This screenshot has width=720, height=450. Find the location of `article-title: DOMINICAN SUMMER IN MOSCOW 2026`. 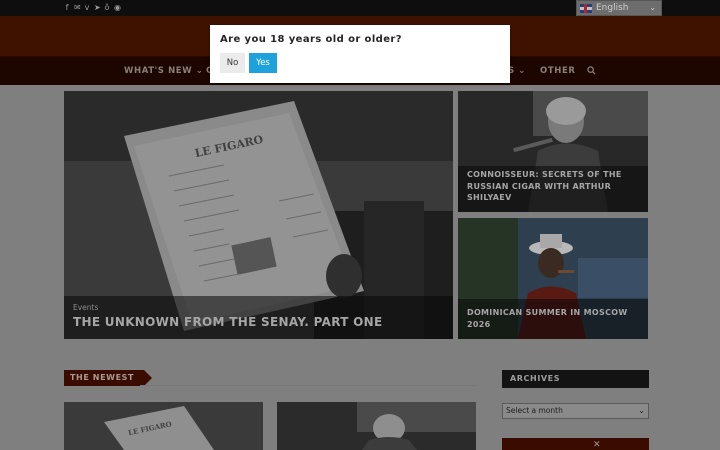

article-title: DOMINICAN SUMMER IN MOSCOW 2026 is located at coordinates (552, 319).